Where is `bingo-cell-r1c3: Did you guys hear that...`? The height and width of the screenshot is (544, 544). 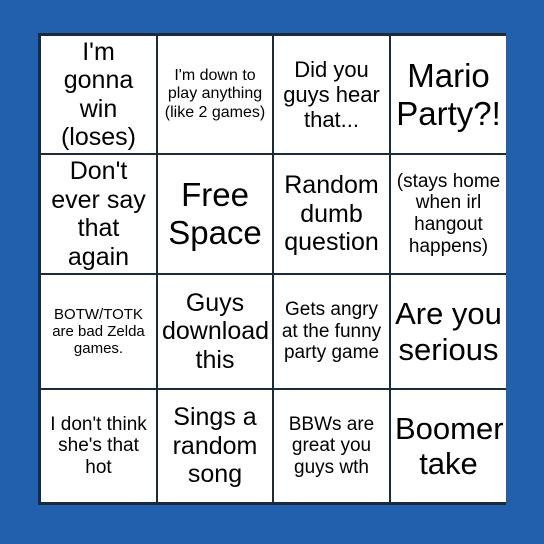 bingo-cell-r1c3: Did you guys hear that... is located at coordinates (332, 95).